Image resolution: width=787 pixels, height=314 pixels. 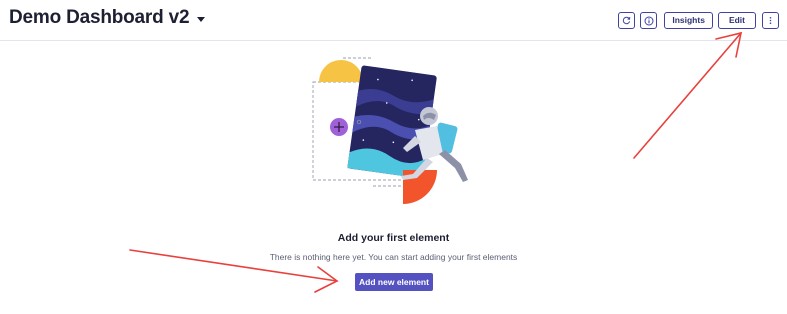 What do you see at coordinates (688, 20) in the screenshot?
I see `insights-button: Insights` at bounding box center [688, 20].